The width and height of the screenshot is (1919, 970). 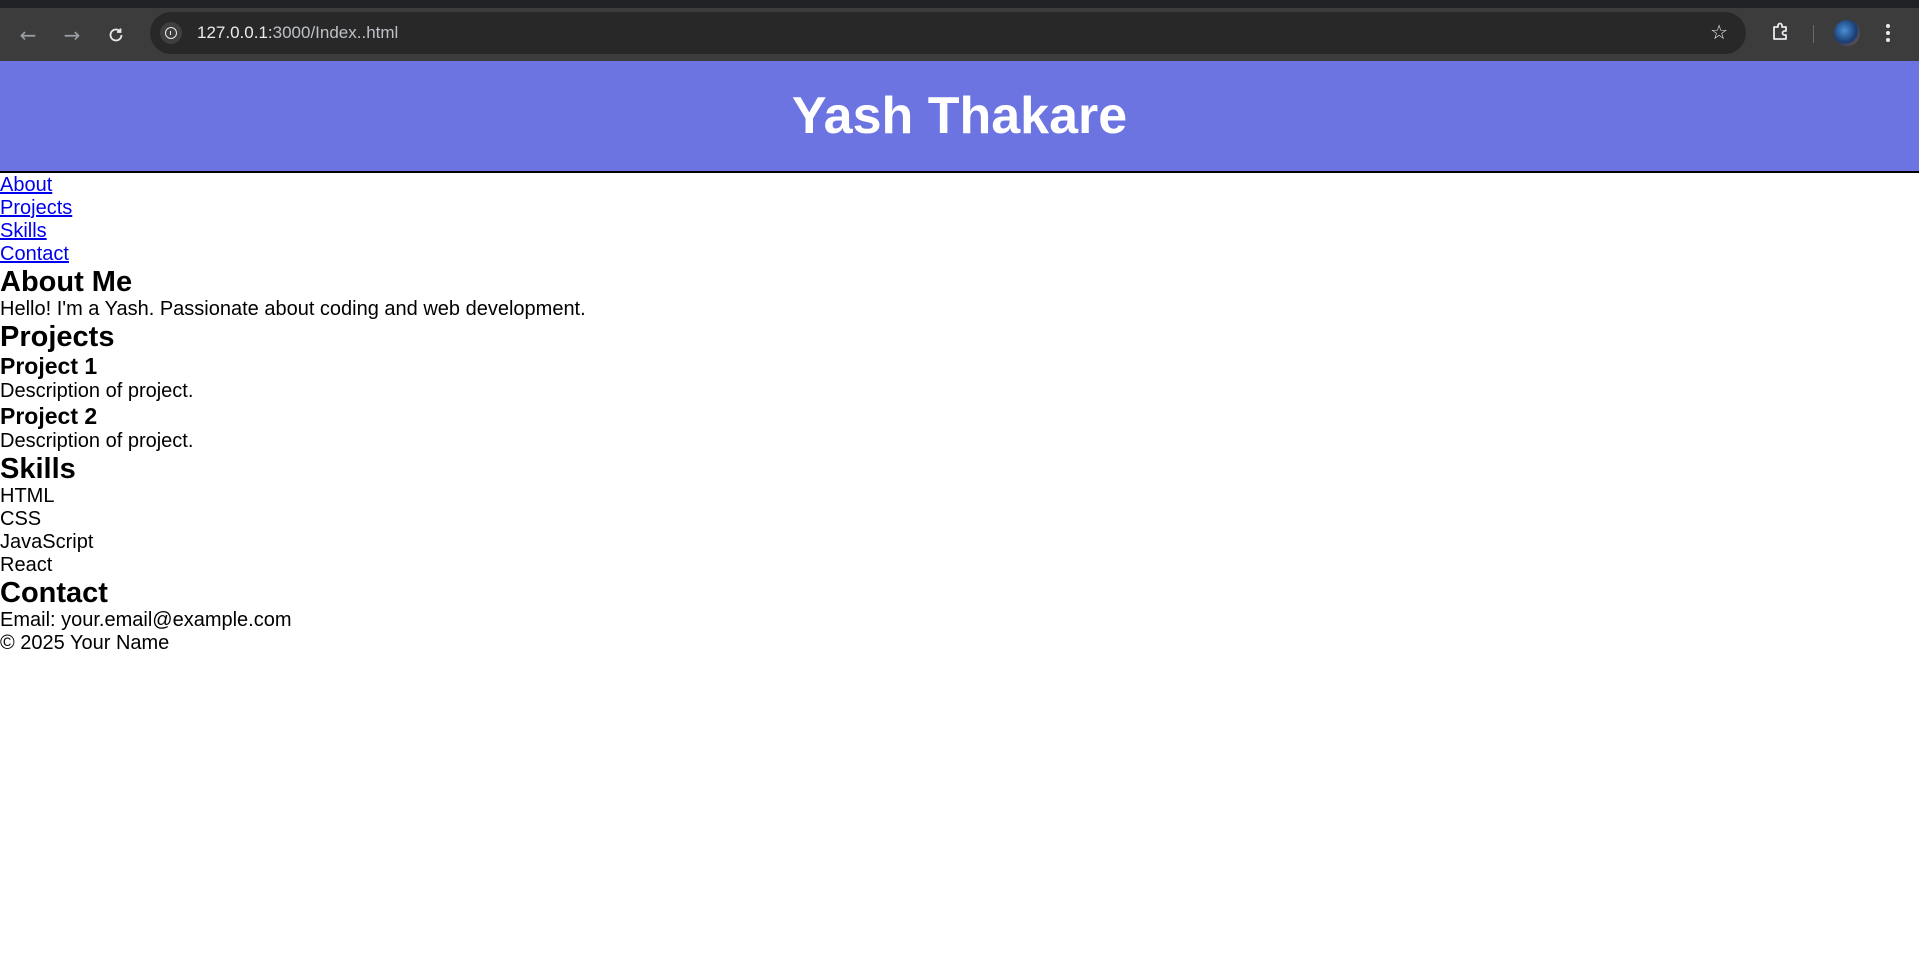 I want to click on nav-link-about: About, so click(x=959, y=185).